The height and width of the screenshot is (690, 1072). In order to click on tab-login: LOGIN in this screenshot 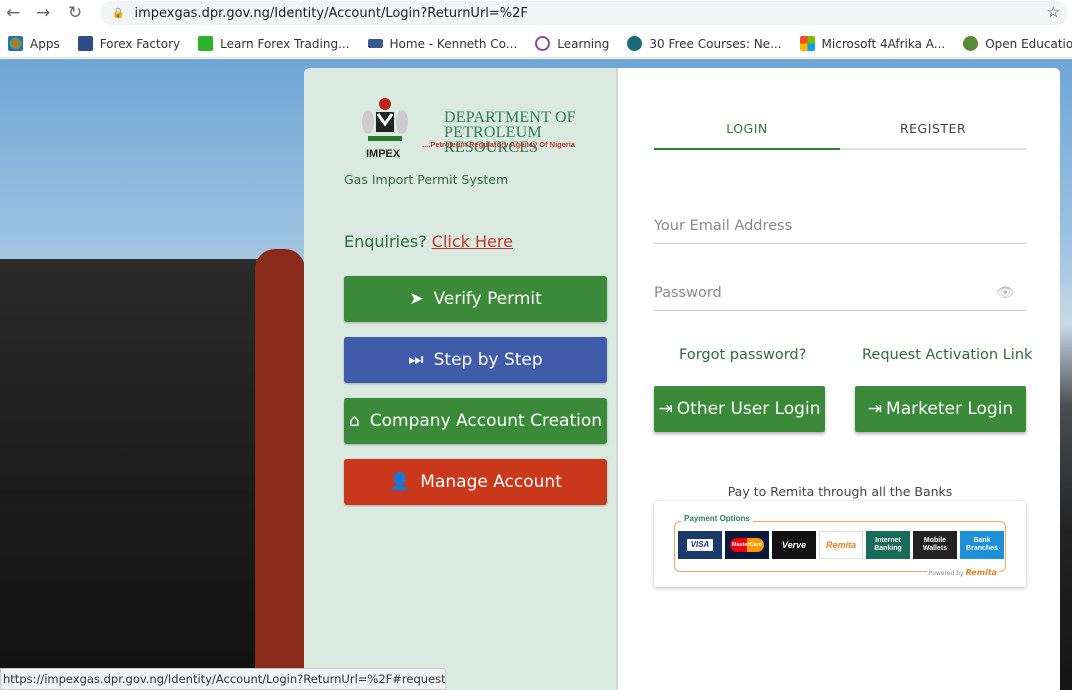, I will do `click(747, 135)`.